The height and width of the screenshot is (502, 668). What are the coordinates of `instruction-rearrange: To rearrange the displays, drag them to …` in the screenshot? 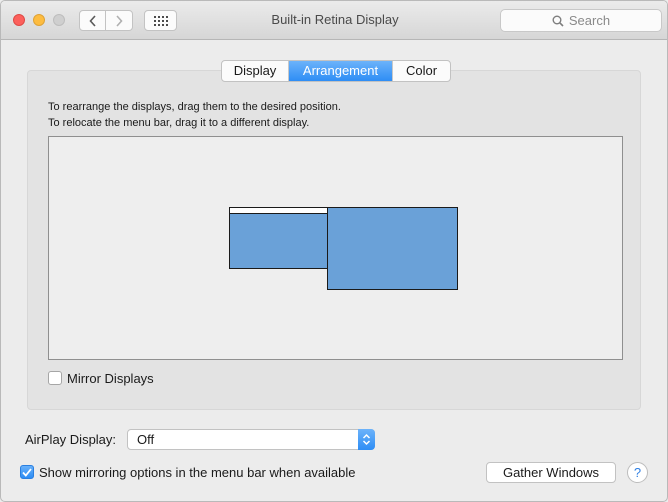 It's located at (194, 107).